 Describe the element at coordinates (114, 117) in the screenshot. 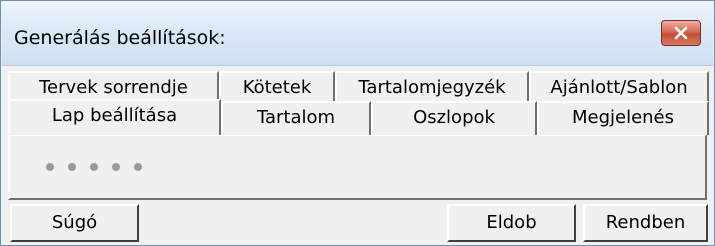

I see `tab-lap-beallitasa: Lap beállítása` at that location.